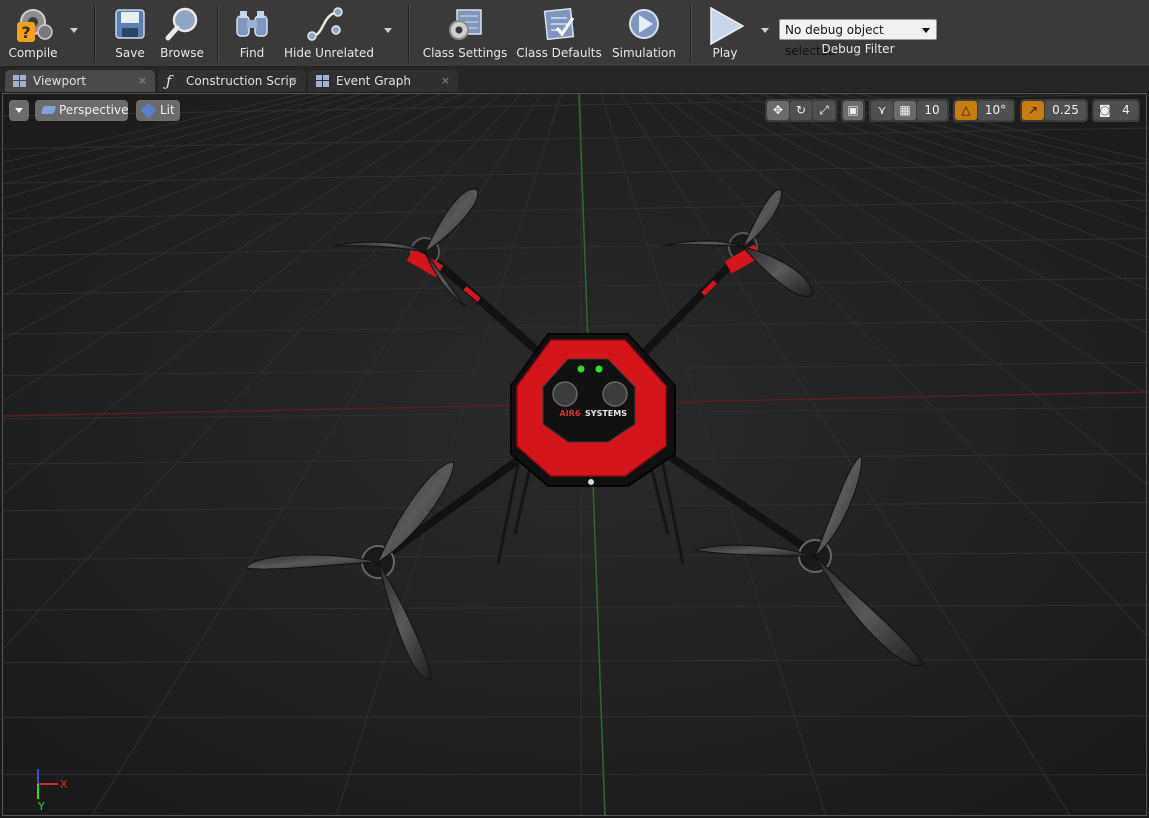 This screenshot has width=1149, height=818. I want to click on rotation-snap-group: △ 10°, so click(984, 110).